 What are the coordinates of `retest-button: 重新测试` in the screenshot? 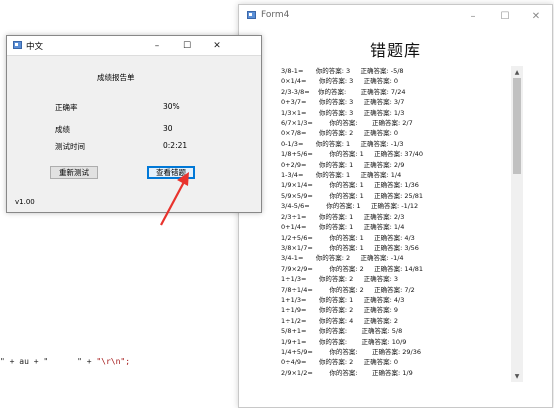 It's located at (74, 172).